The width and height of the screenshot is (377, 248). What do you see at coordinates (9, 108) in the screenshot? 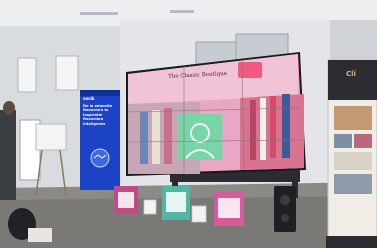
I see `person-head` at bounding box center [9, 108].